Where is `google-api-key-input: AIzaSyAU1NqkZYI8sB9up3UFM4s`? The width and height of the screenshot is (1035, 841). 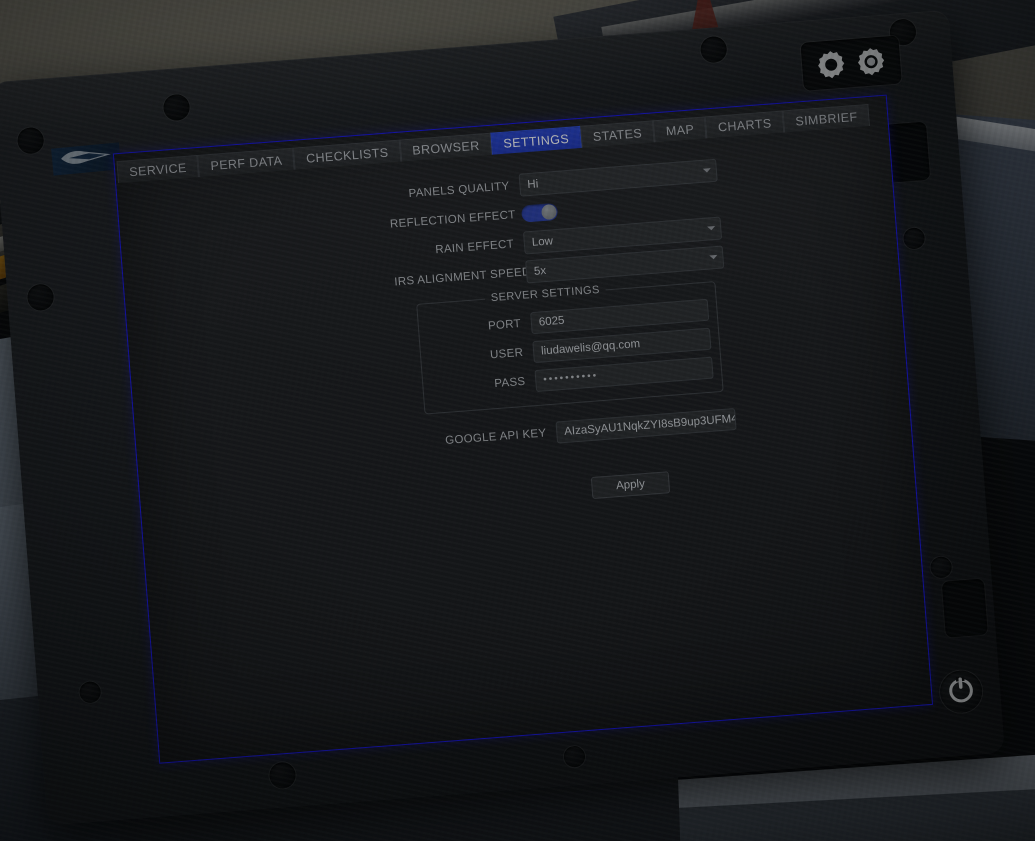 google-api-key-input: AIzaSyAU1NqkZYI8sB9up3UFM4s is located at coordinates (646, 425).